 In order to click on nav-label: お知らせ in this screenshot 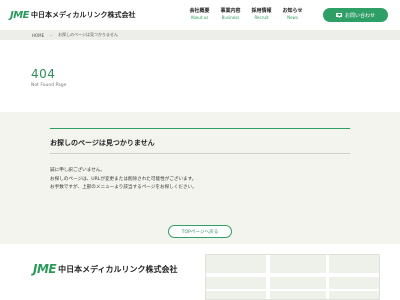, I will do `click(292, 11)`.